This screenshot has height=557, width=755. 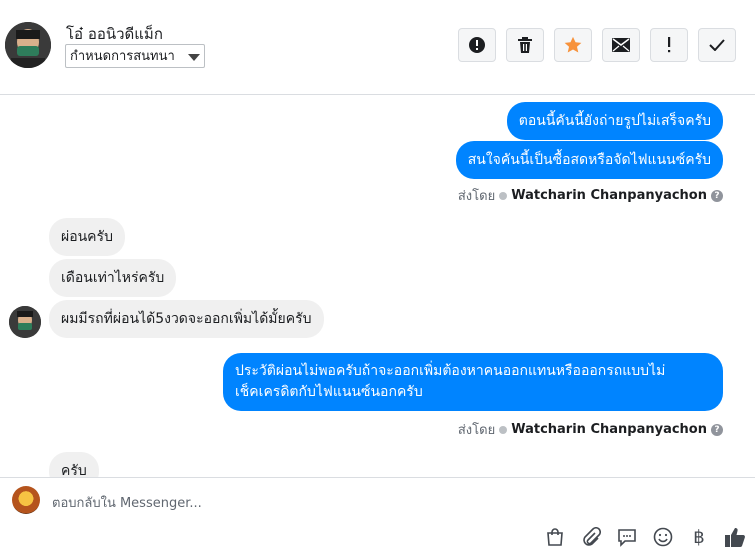 I want to click on mark-unread-button, so click(x=621, y=45).